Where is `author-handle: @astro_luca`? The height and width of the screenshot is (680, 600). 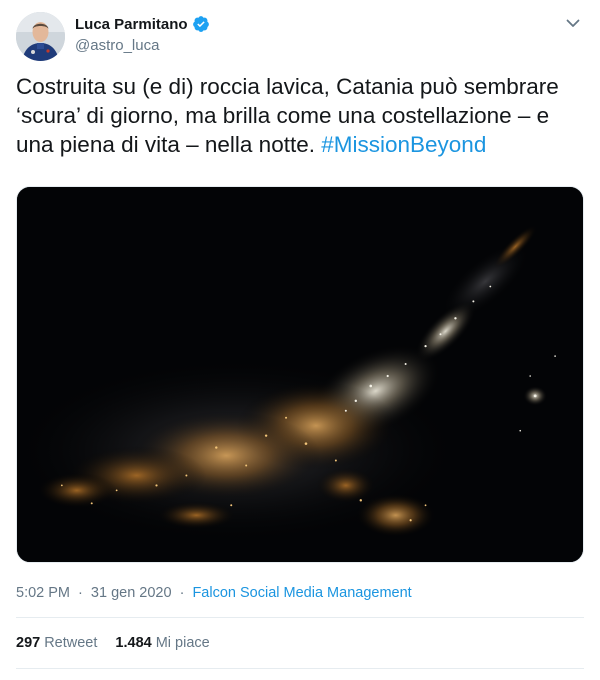
author-handle: @astro_luca is located at coordinates (117, 45).